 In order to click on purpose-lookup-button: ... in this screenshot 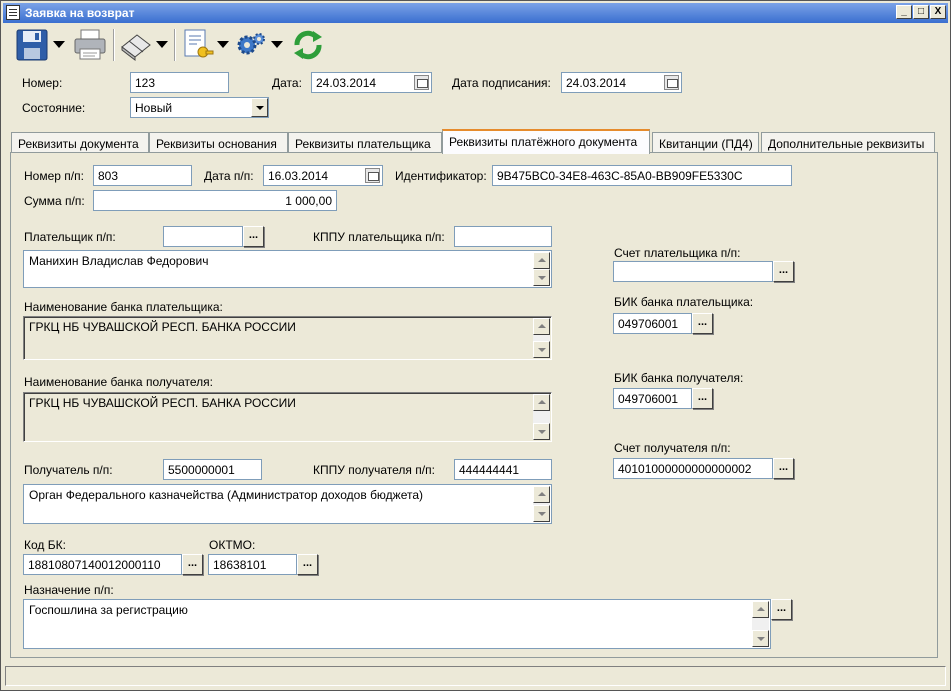, I will do `click(781, 609)`.